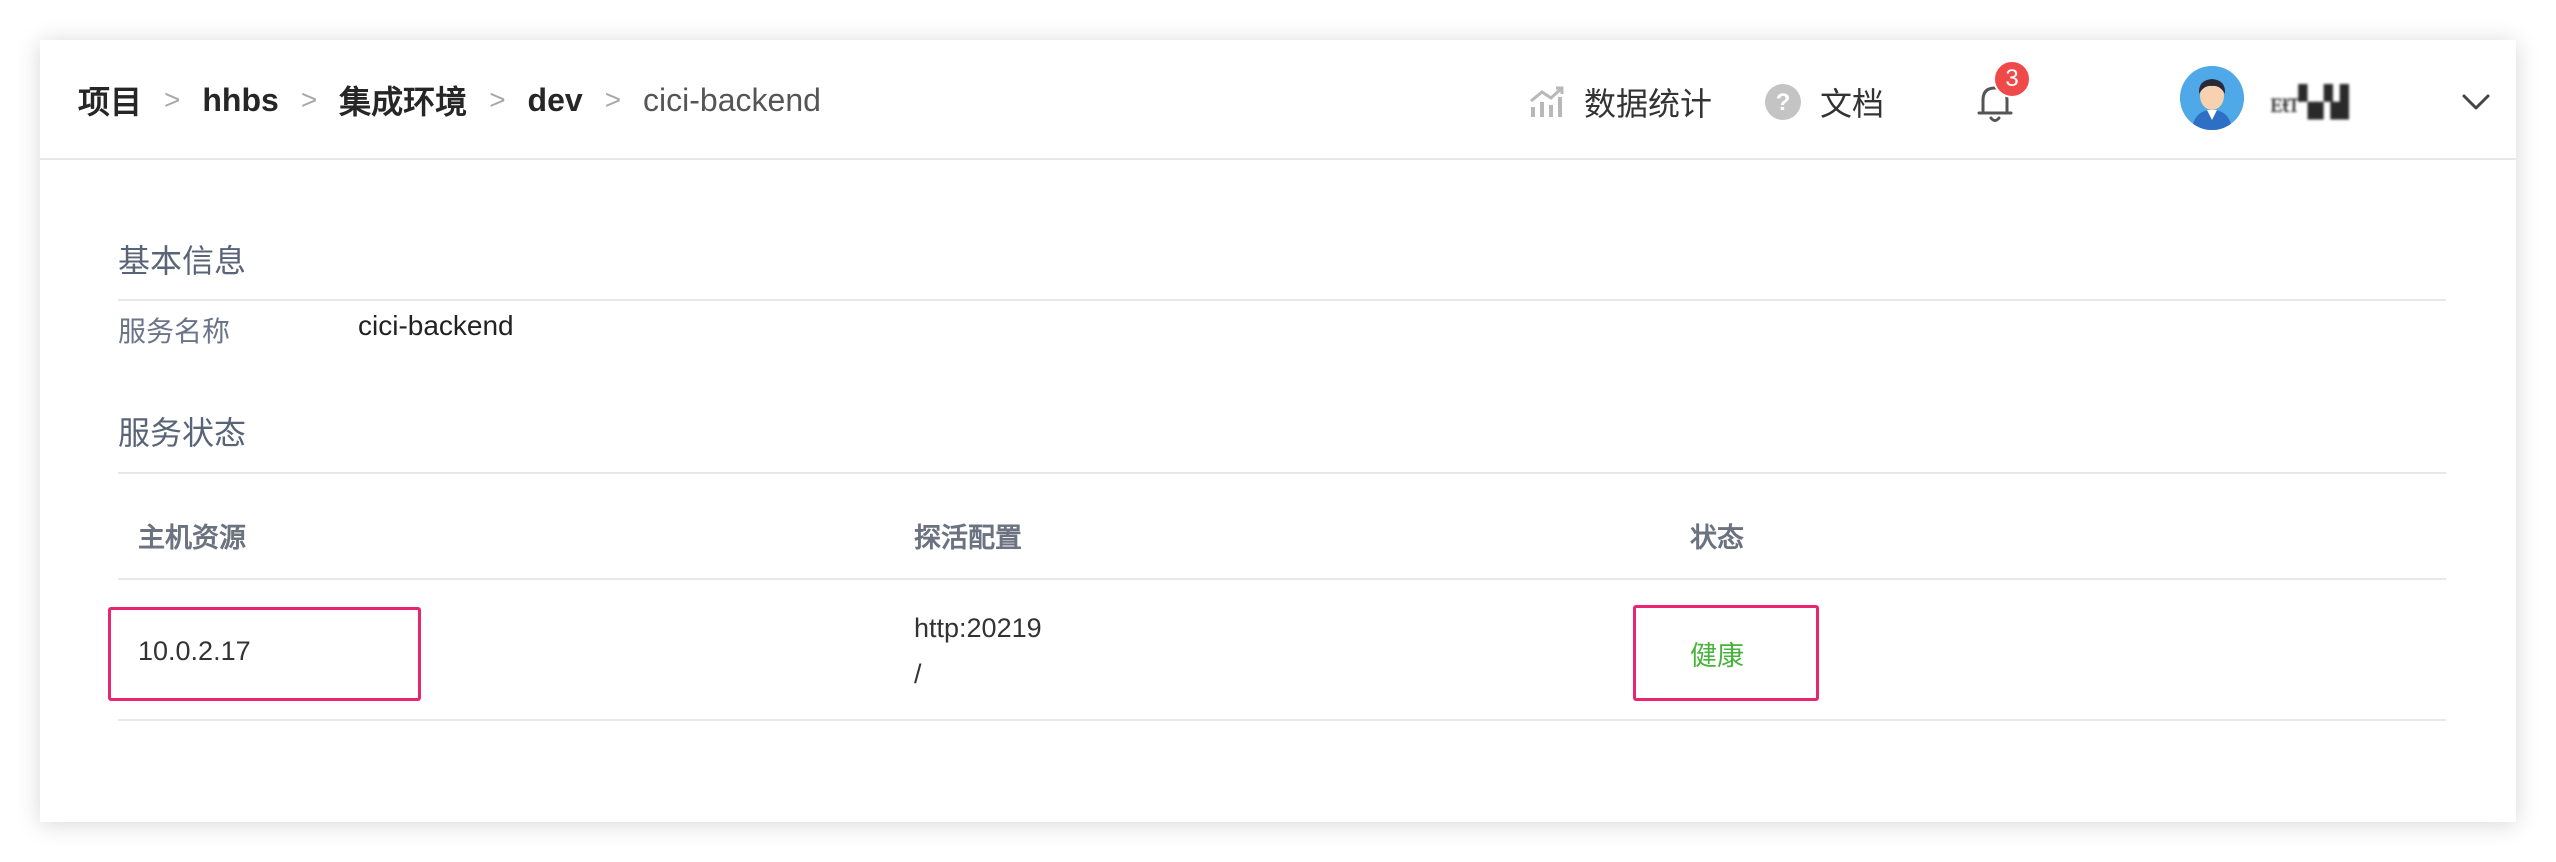  I want to click on column-header-probe: 探活配置, so click(968, 538).